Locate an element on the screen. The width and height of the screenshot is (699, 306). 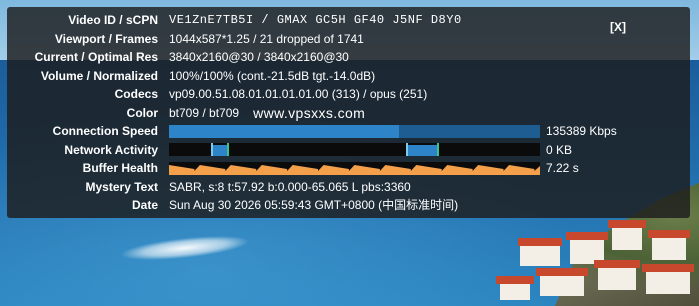
stat-row-color: Color bt709 / bt709 www.vpsxxs.com is located at coordinates (348, 113).